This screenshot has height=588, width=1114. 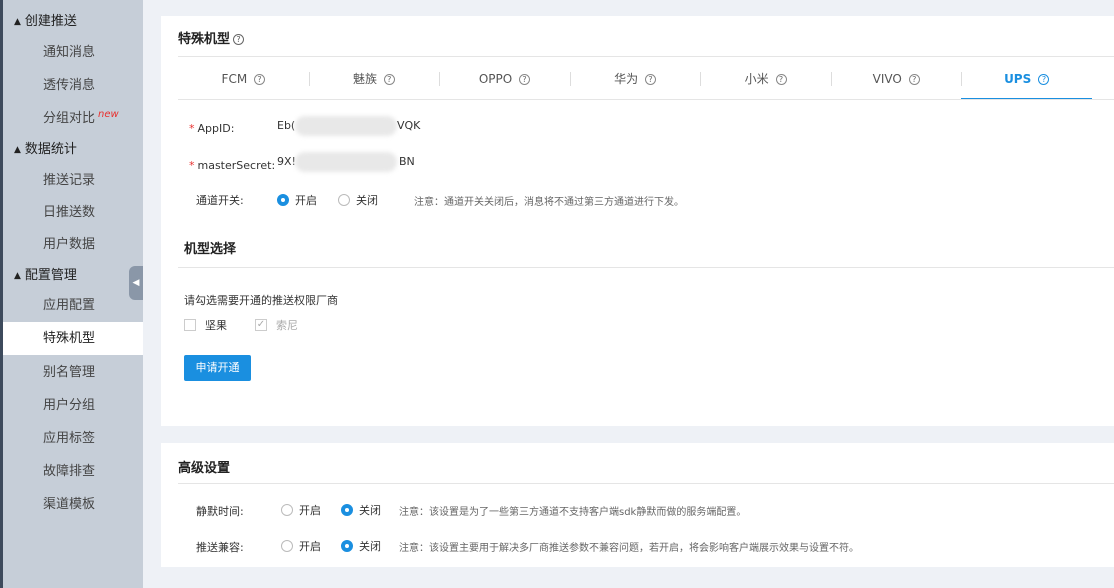 What do you see at coordinates (205, 325) in the screenshot?
I see `checkbox-smartisan: 坚果` at bounding box center [205, 325].